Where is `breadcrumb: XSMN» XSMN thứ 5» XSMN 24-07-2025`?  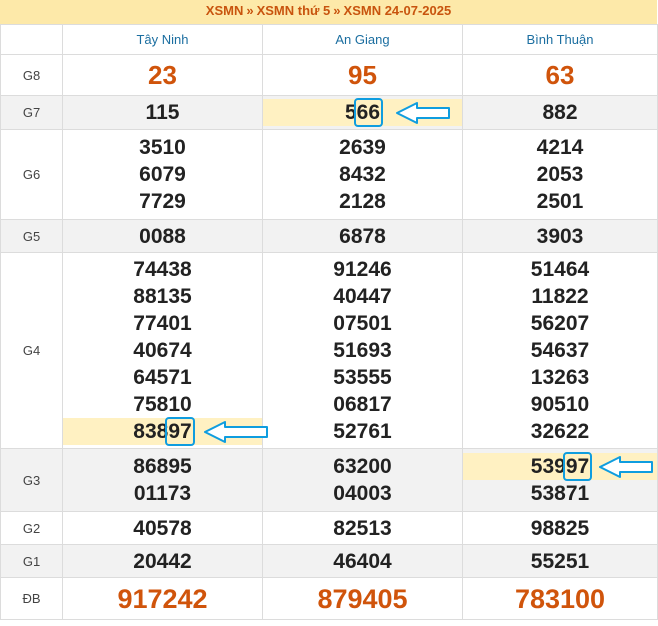 breadcrumb: XSMN» XSMN thứ 5» XSMN 24-07-2025 is located at coordinates (328, 12).